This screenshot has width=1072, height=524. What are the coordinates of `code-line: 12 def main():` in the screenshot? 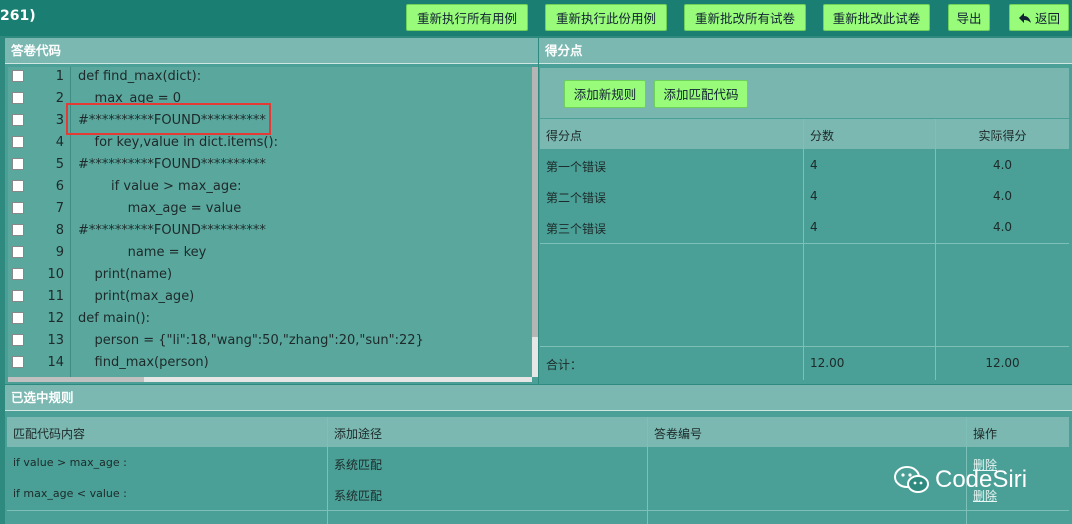 It's located at (270, 320).